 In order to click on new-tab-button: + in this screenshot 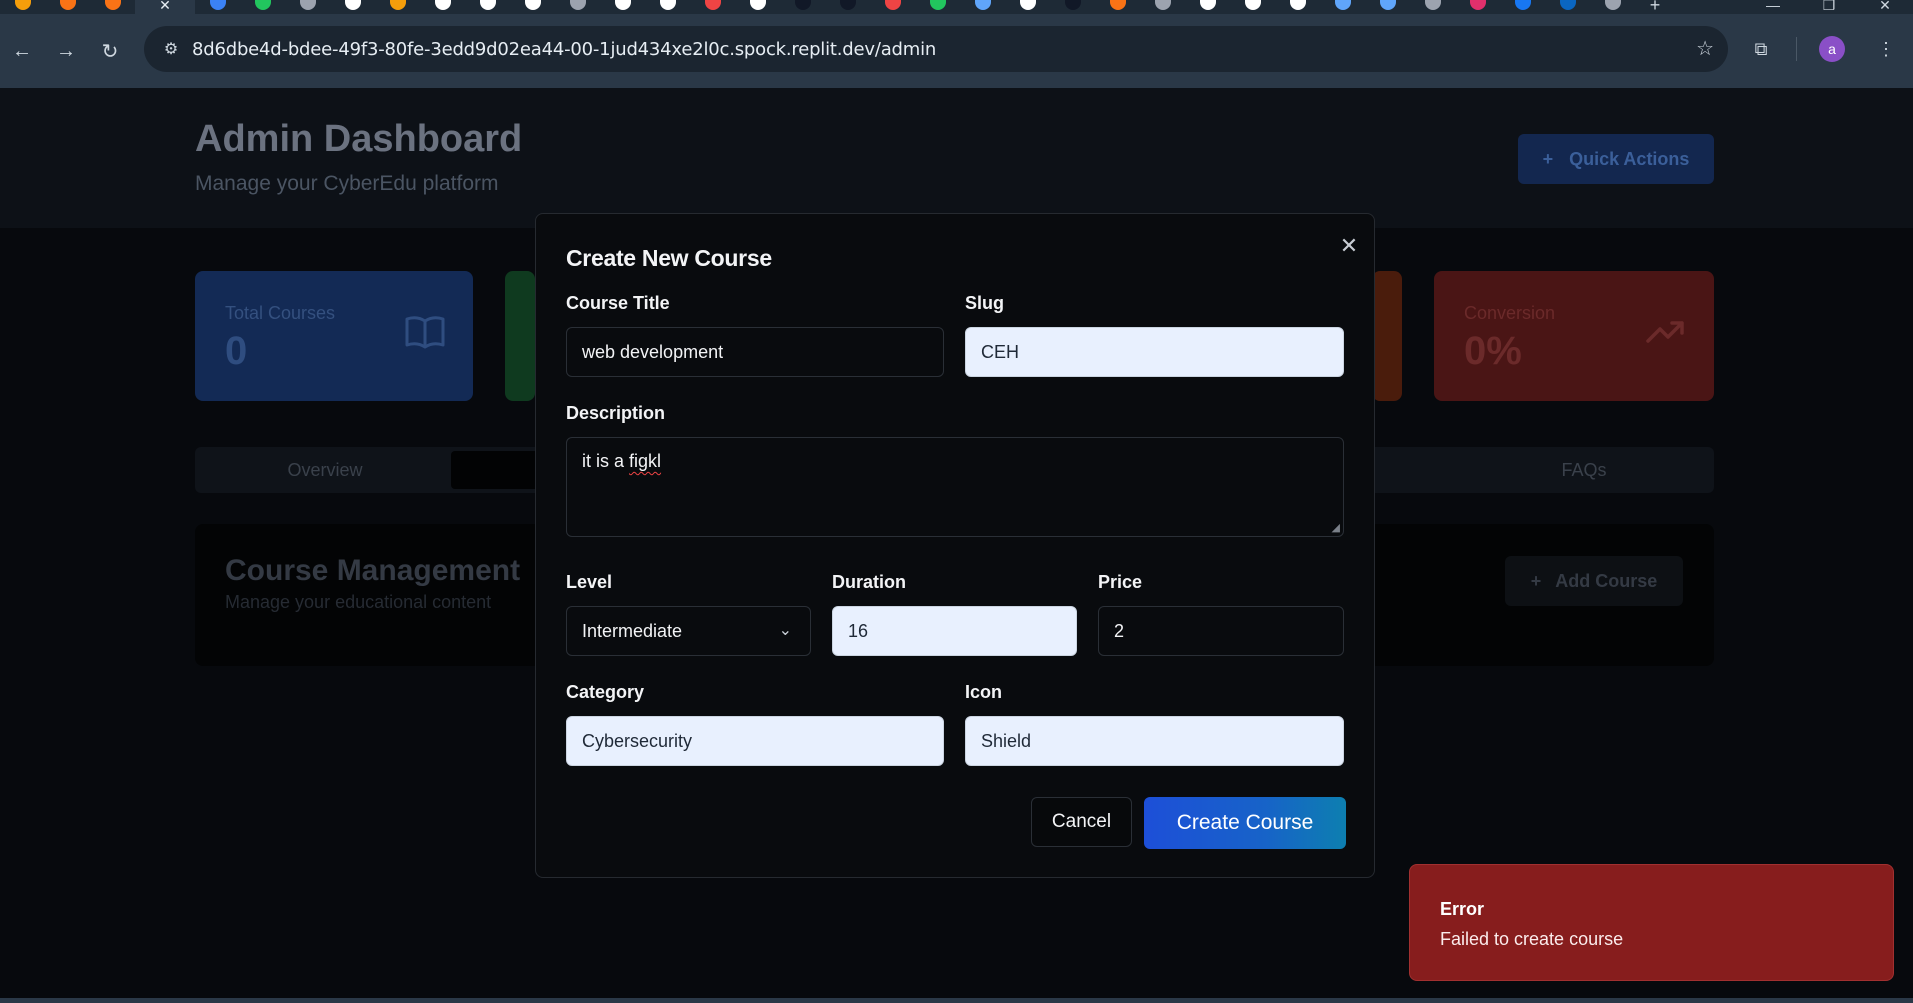, I will do `click(1655, 7)`.